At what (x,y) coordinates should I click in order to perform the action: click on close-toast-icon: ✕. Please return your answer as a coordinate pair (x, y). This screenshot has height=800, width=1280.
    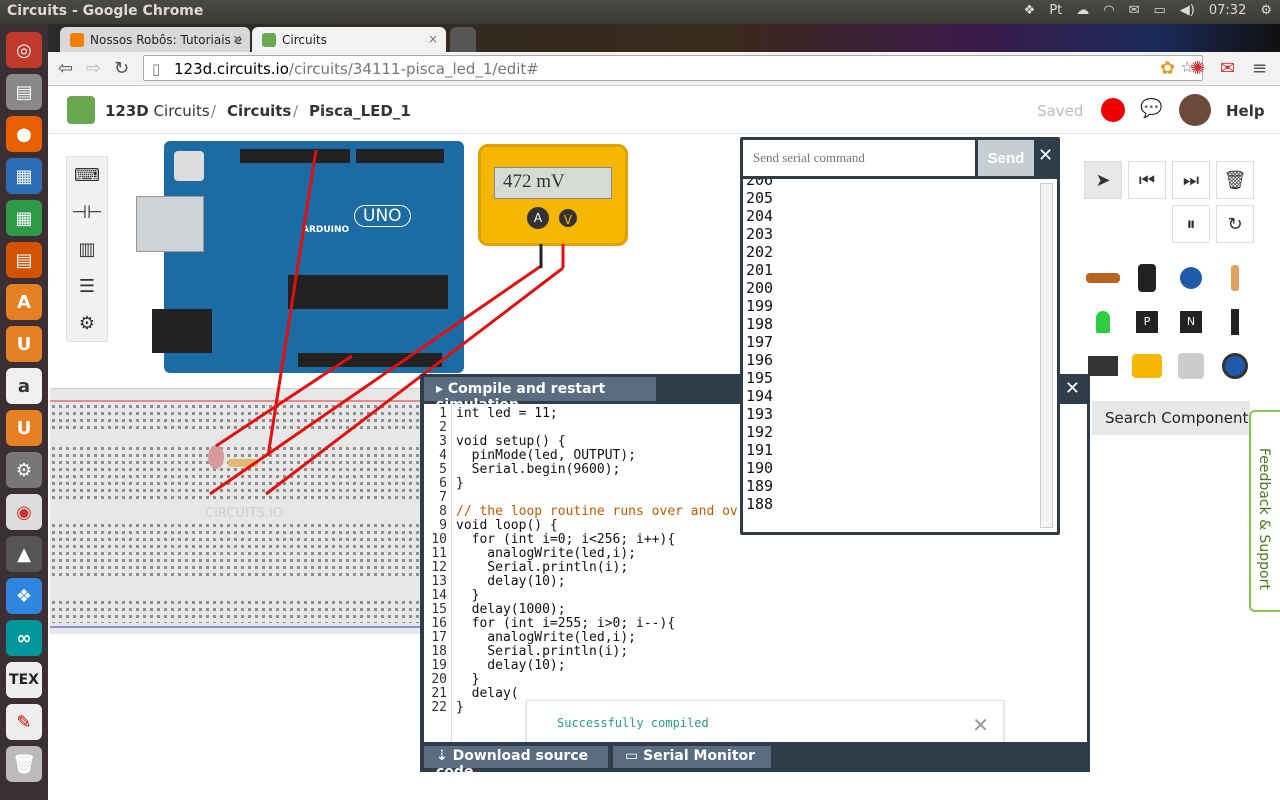
    Looking at the image, I should click on (980, 725).